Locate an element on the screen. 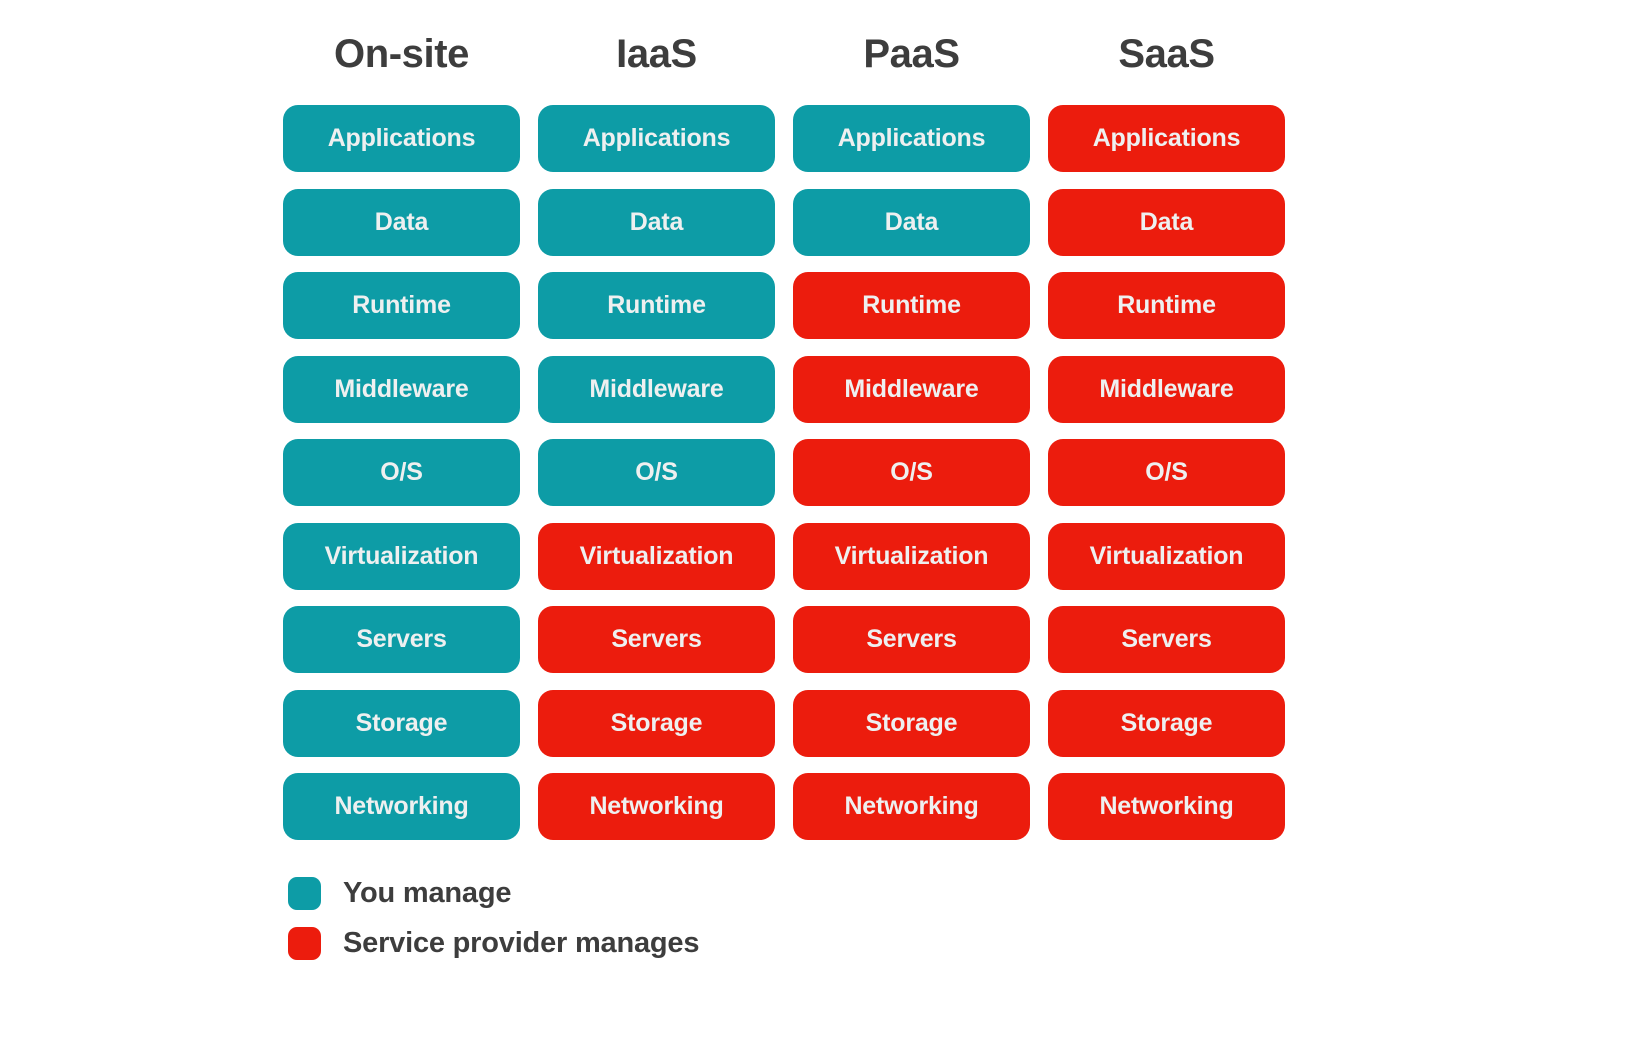  matrix-cell-saas-o-s: O/S is located at coordinates (1166, 472).